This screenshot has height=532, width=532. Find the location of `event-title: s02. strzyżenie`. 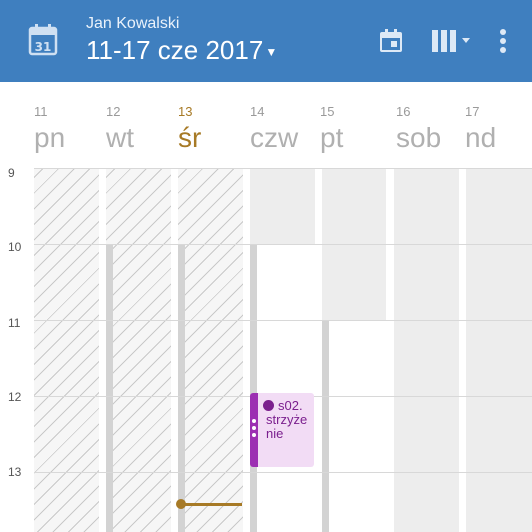

event-title: s02. strzyżenie is located at coordinates (289, 420).